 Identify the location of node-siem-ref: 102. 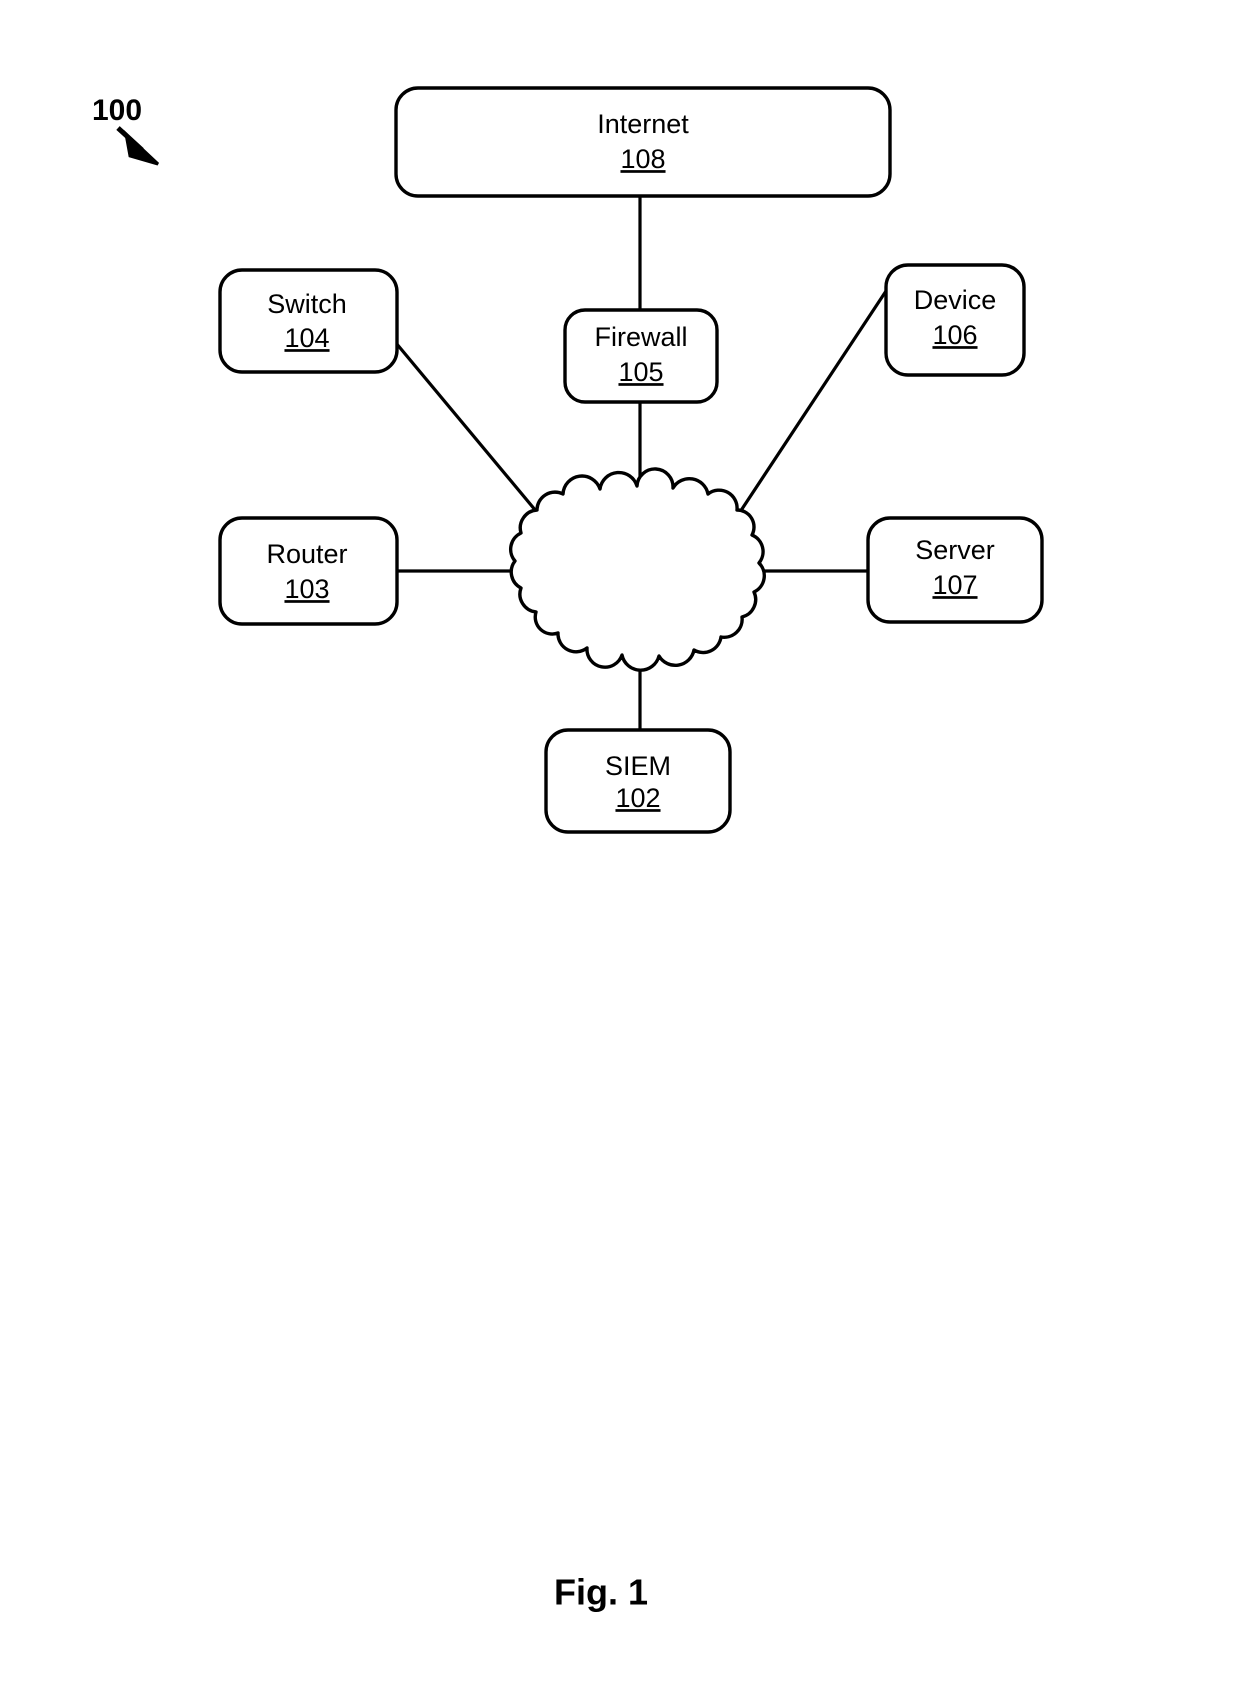
(637, 798).